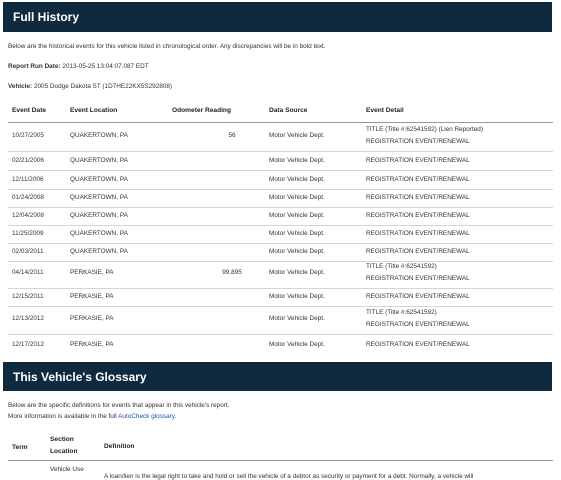 The image size is (561, 480). I want to click on col-odometer-reading: Odometer Reading, so click(201, 110).